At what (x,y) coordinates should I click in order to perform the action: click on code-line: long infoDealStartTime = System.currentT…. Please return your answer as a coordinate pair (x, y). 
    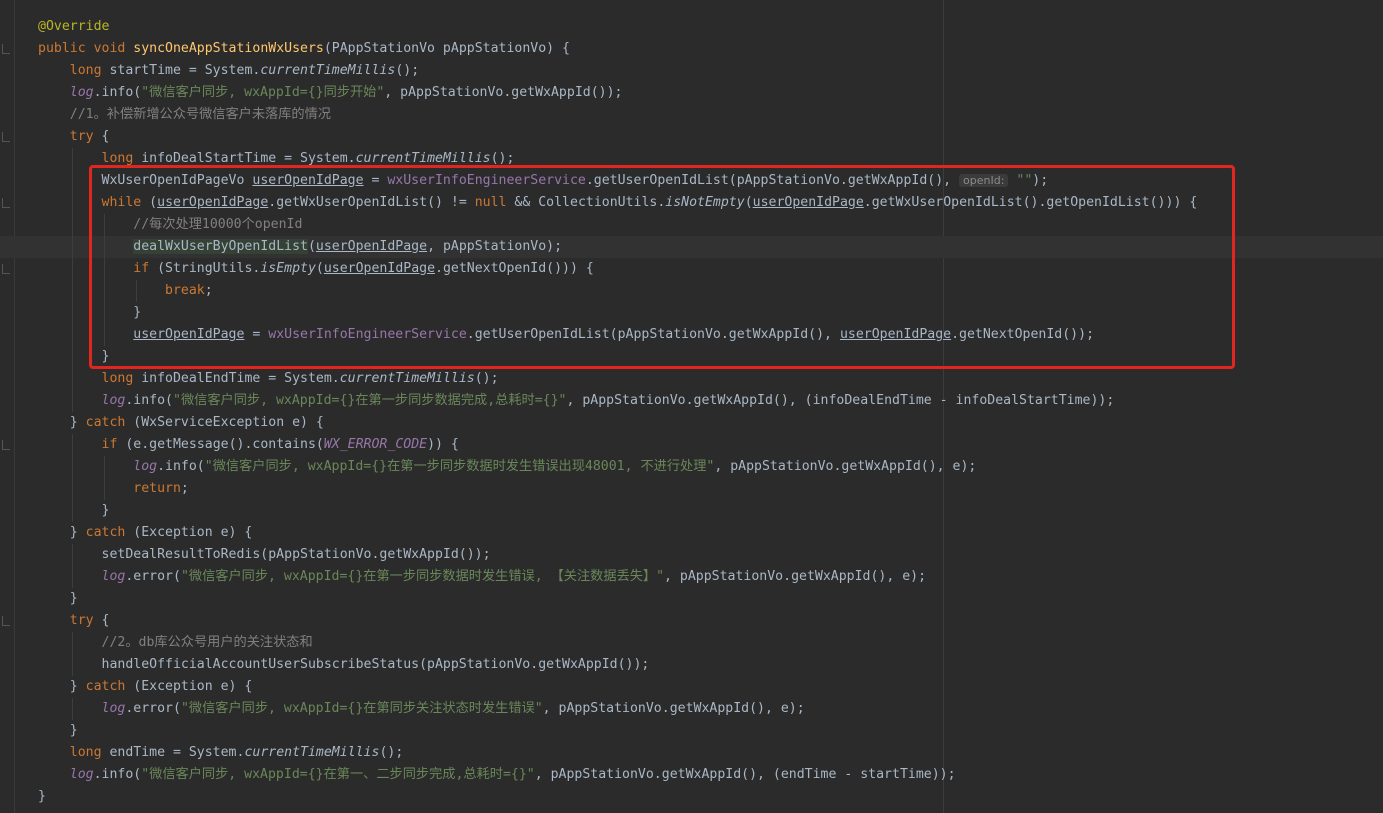
    Looking at the image, I should click on (691, 159).